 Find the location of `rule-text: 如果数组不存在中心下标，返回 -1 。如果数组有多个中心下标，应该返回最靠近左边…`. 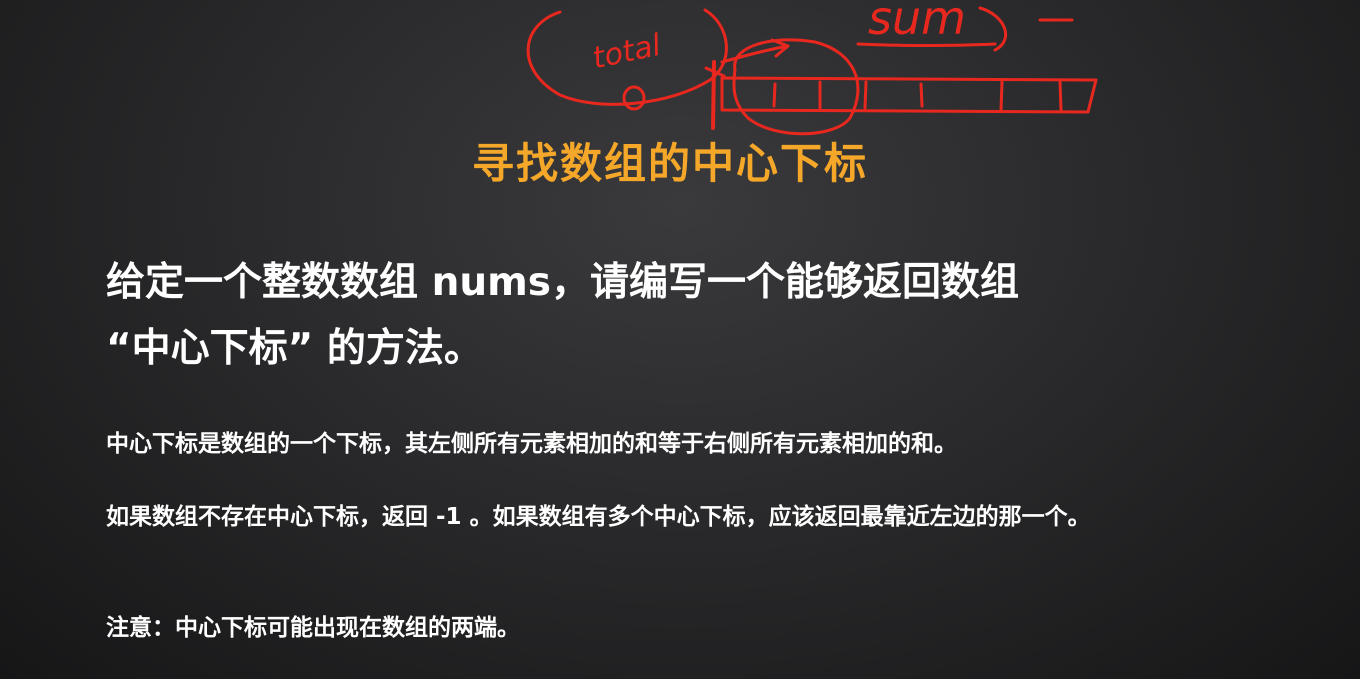

rule-text: 如果数组不存在中心下标，返回 -1 。如果数组有多个中心下标，应该返回最靠近左边… is located at coordinates (598, 517).